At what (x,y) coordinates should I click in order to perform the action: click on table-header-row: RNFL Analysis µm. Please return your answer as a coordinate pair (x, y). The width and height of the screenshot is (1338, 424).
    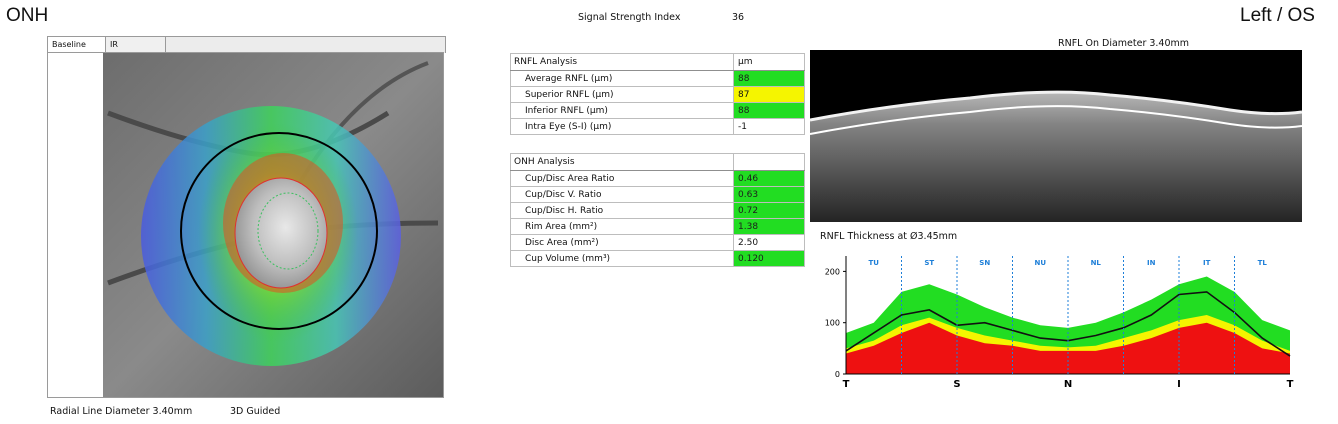
    Looking at the image, I should click on (657, 62).